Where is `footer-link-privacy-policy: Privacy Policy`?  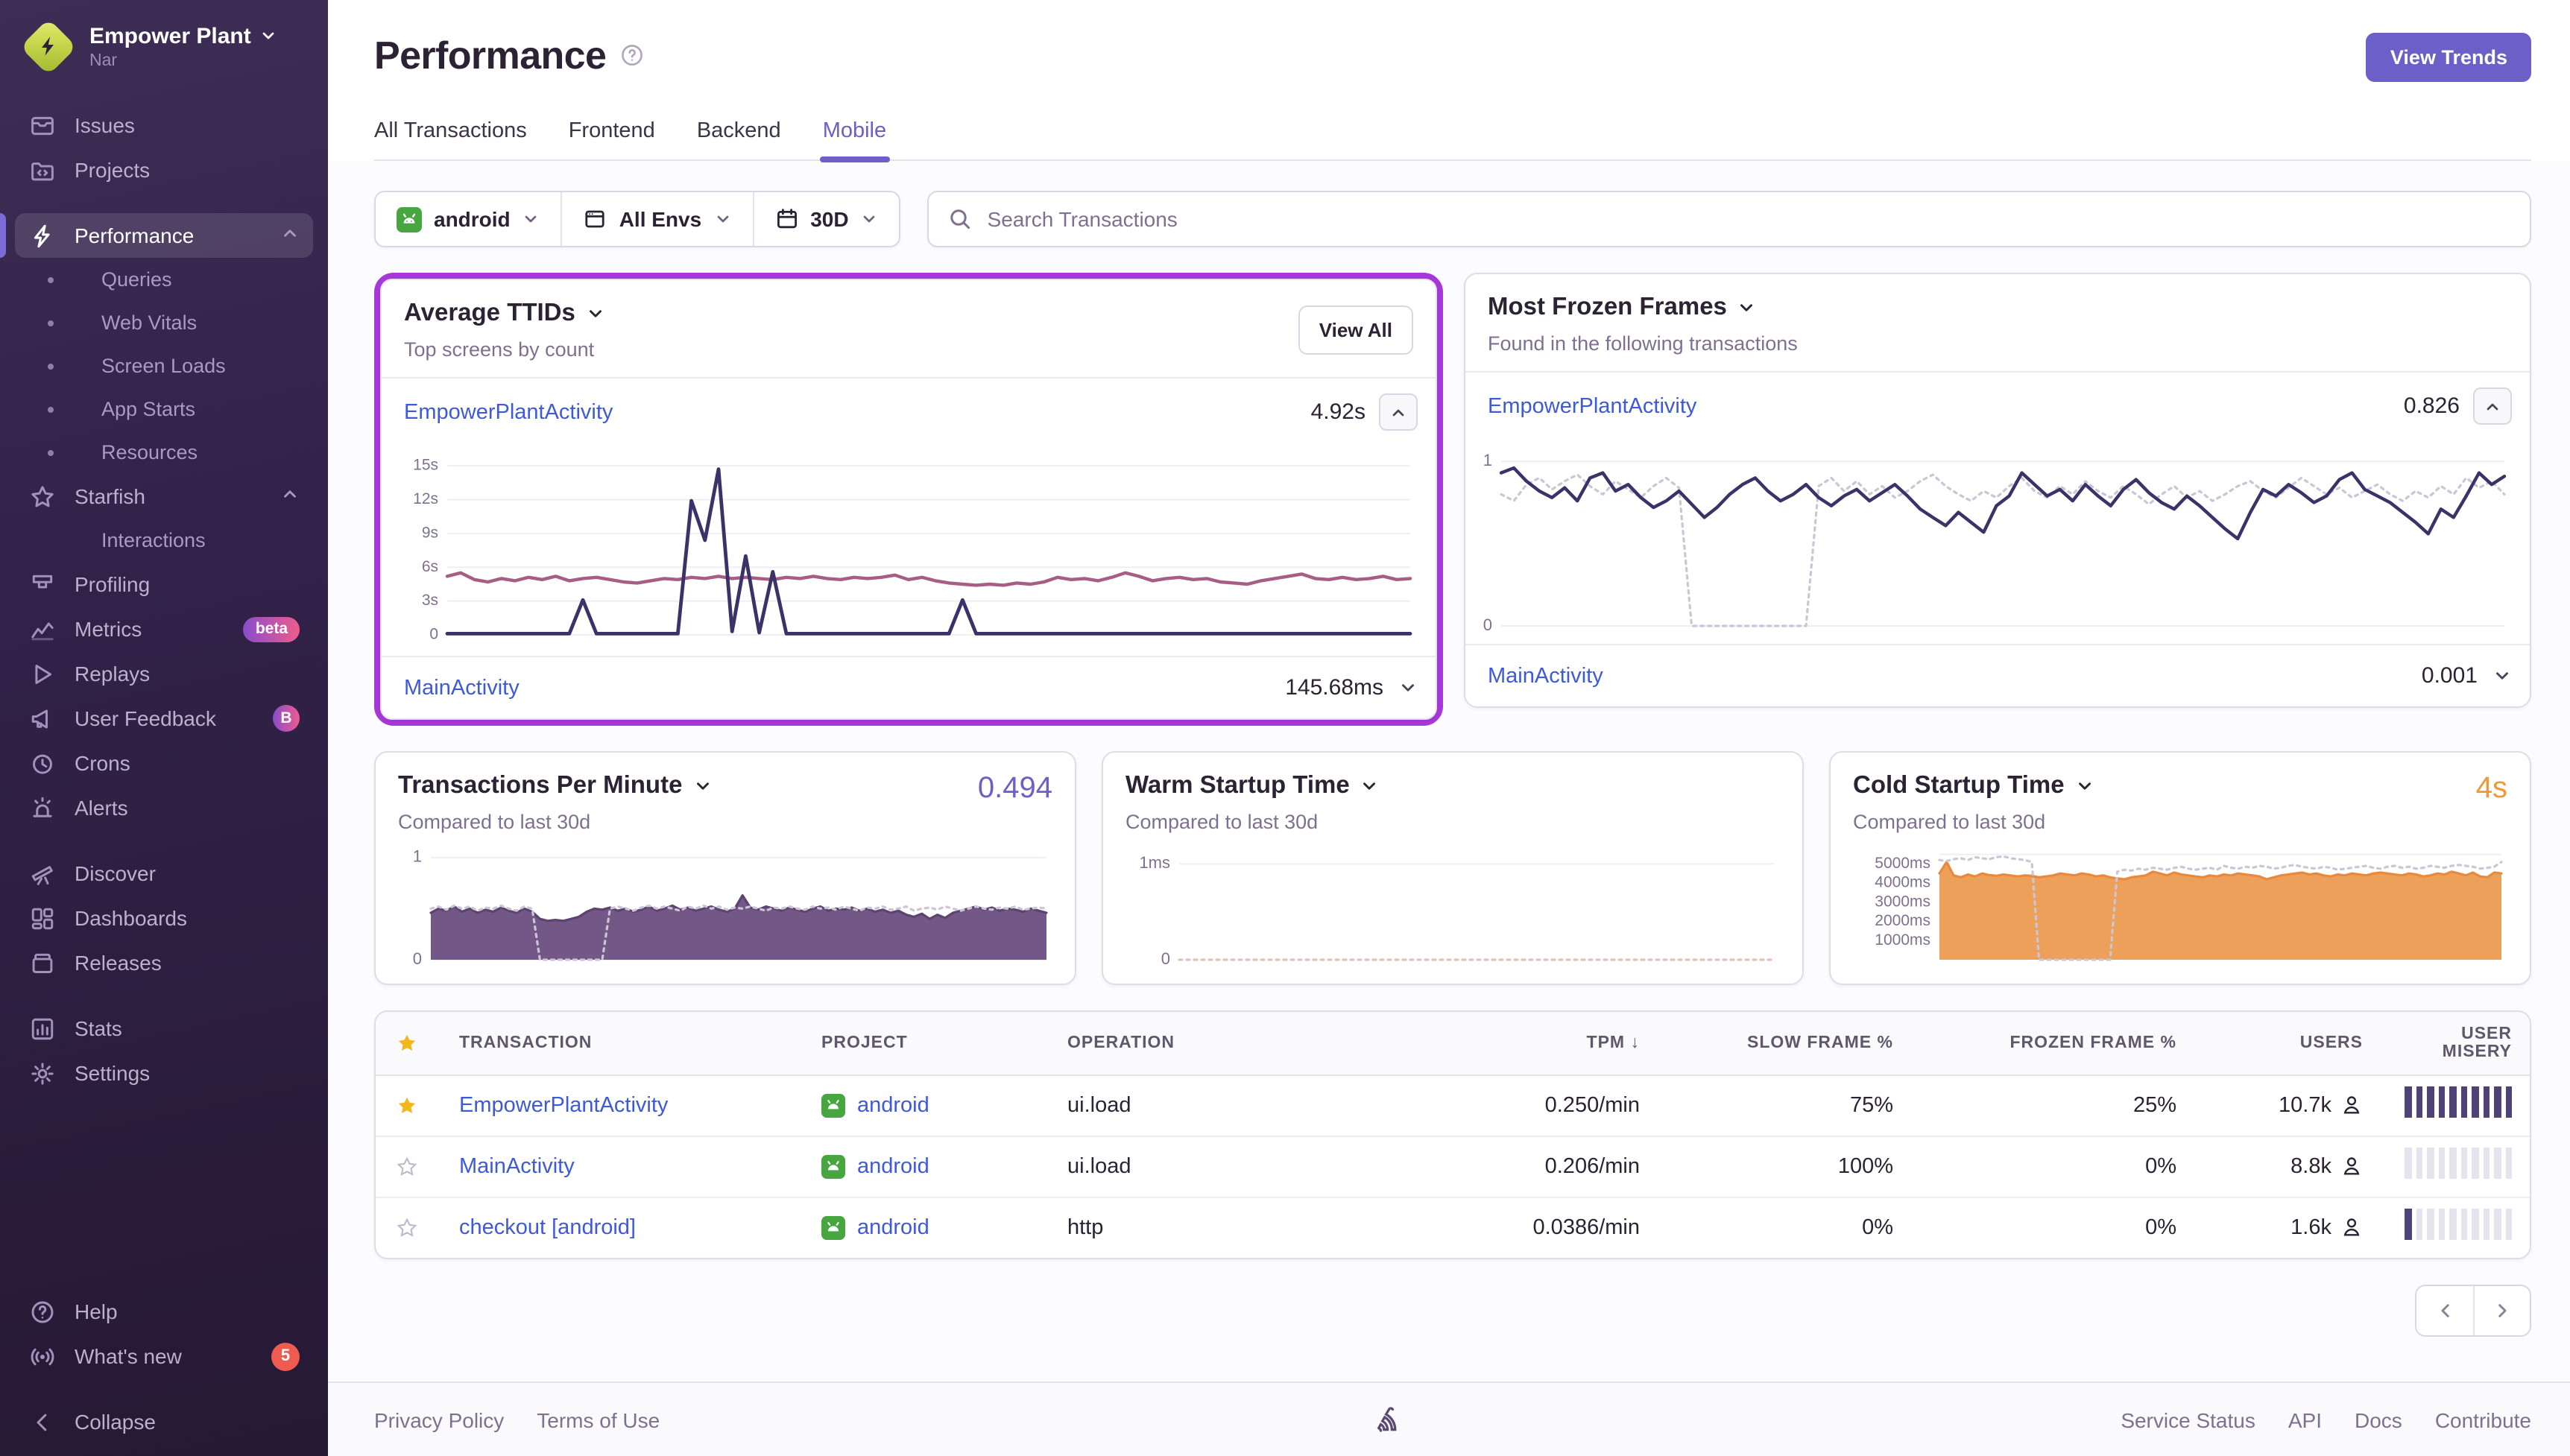 footer-link-privacy-policy: Privacy Policy is located at coordinates (439, 1419).